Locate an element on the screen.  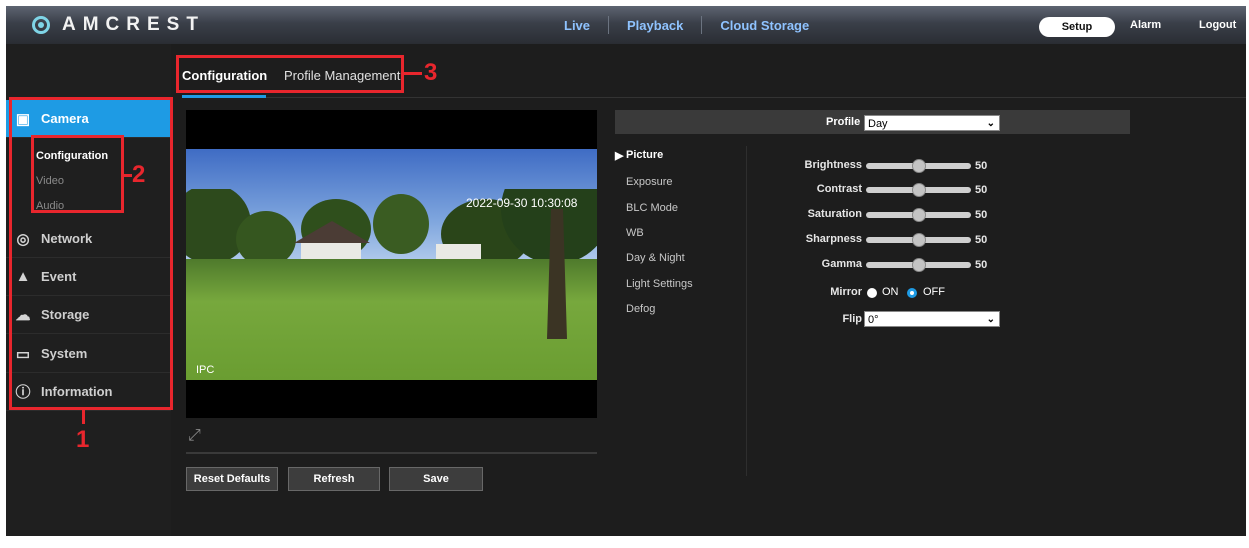
logout-link: Logout is located at coordinates (1217, 25).